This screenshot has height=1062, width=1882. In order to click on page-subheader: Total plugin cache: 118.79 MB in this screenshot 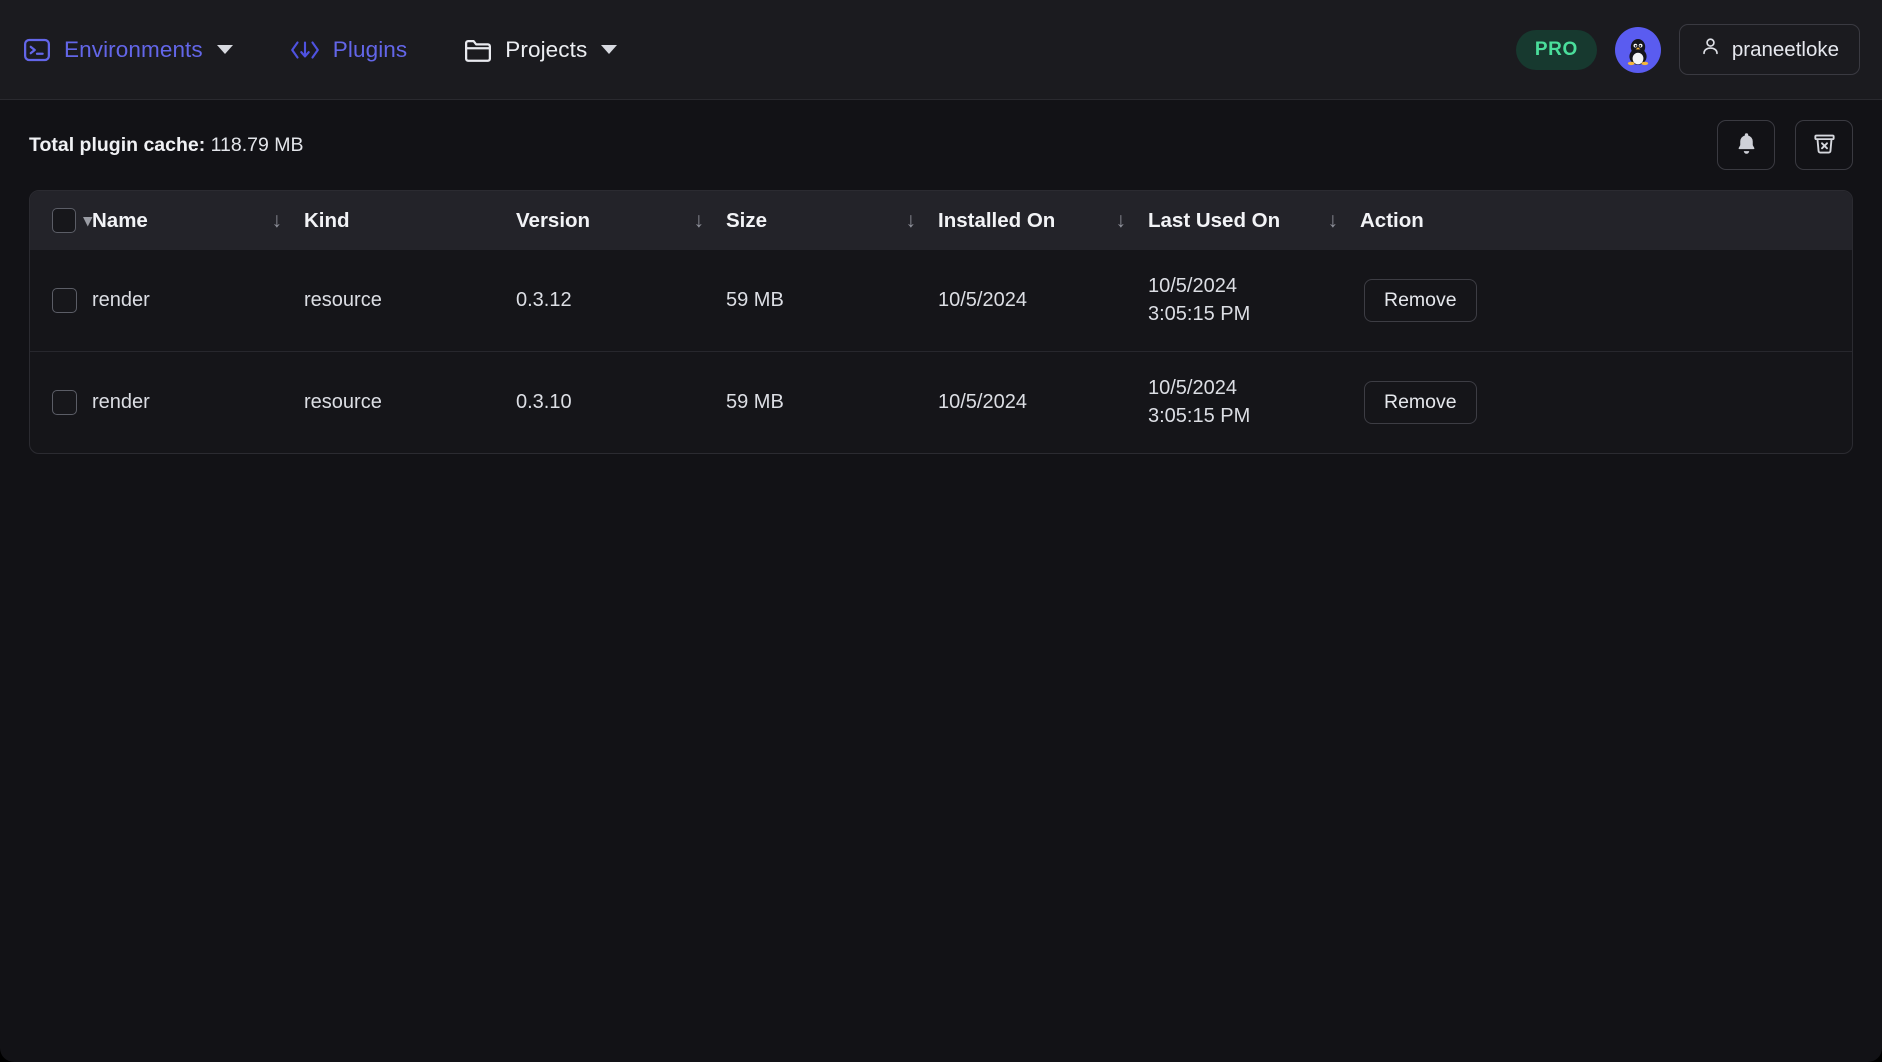, I will do `click(941, 145)`.